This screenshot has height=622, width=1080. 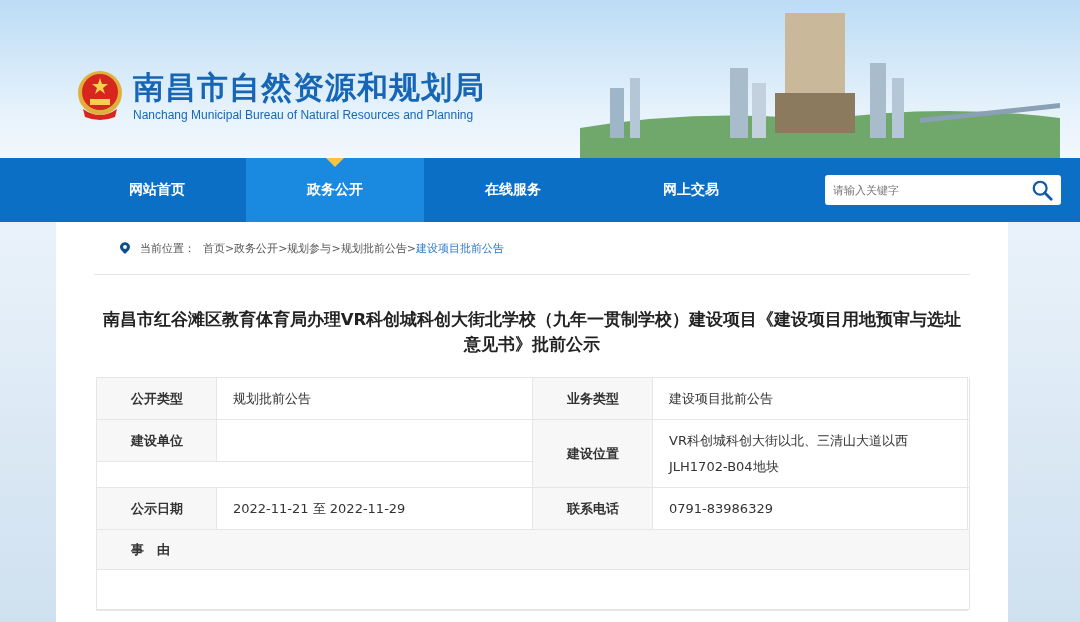 What do you see at coordinates (157, 509) in the screenshot?
I see `field-label: 公示日期` at bounding box center [157, 509].